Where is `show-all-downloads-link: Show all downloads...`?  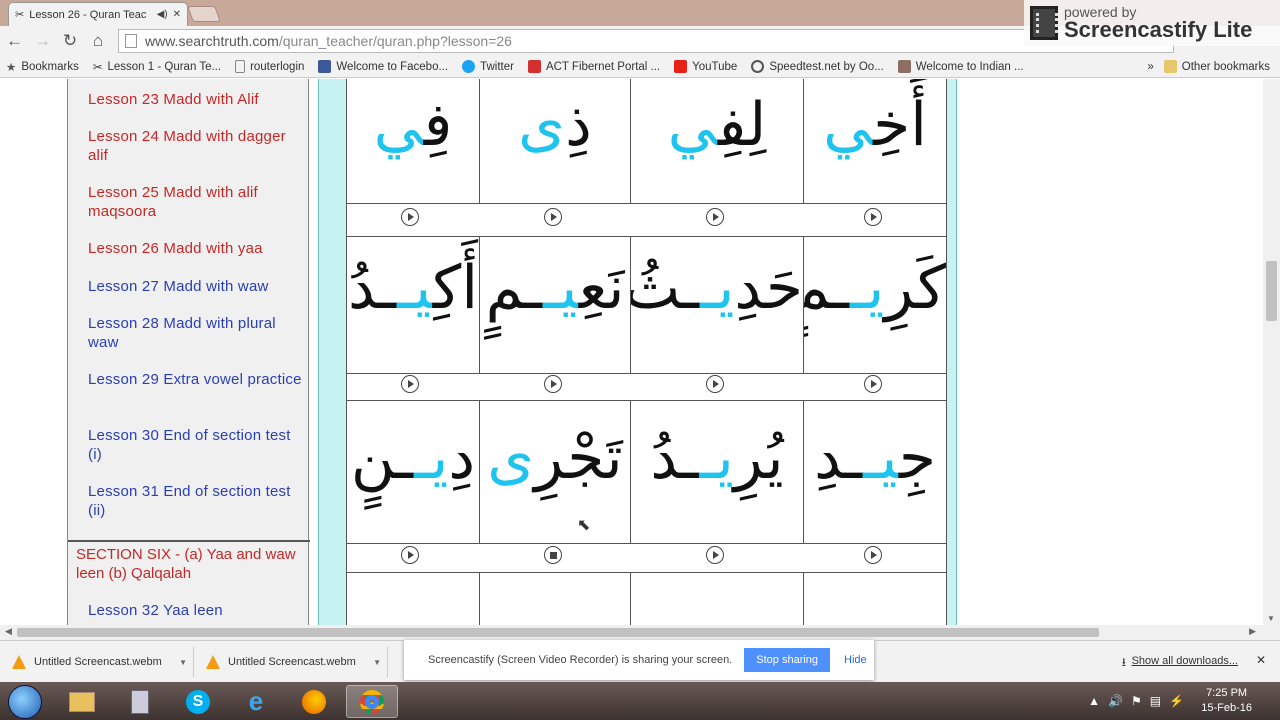
show-all-downloads-link: Show all downloads... is located at coordinates (1185, 661).